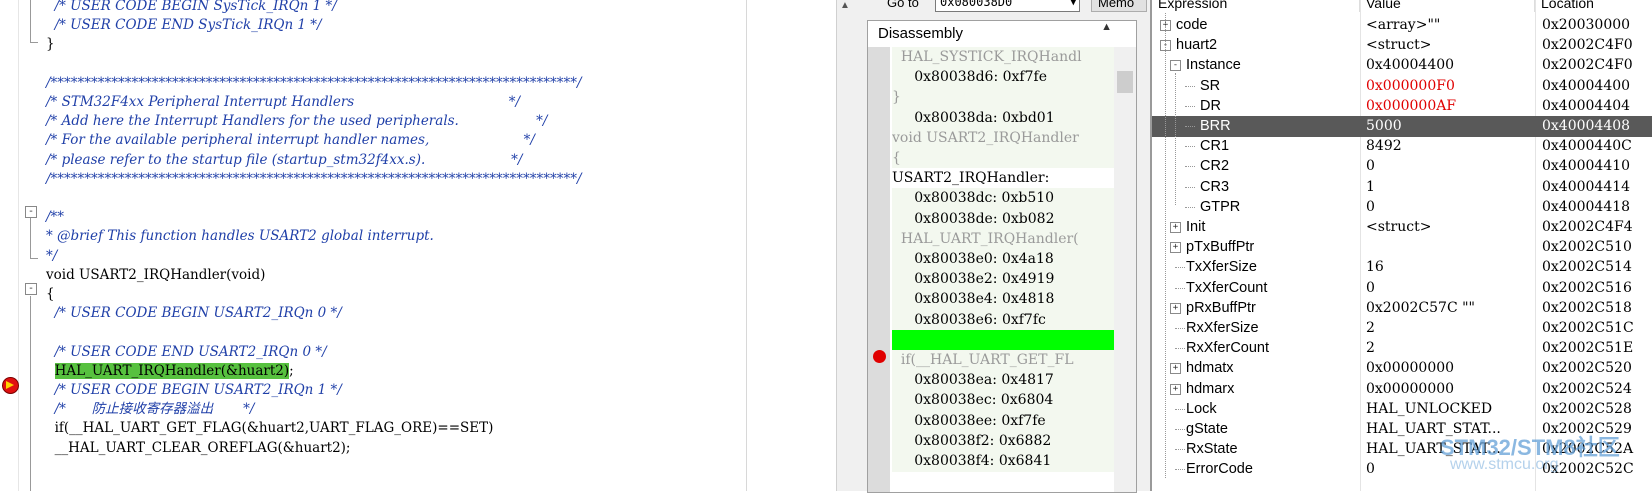  Describe the element at coordinates (879, 269) in the screenshot. I see `disassembly-breakpoint-gutter` at that location.